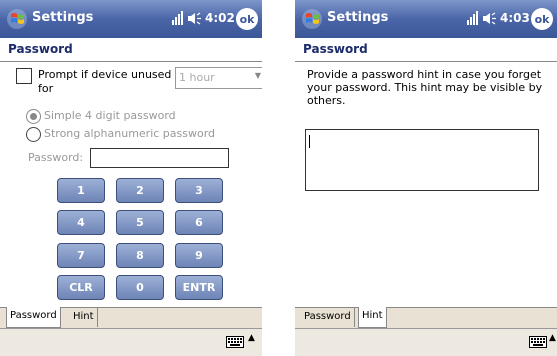 The width and height of the screenshot is (557, 356). What do you see at coordinates (199, 222) in the screenshot?
I see `key-6: 6` at bounding box center [199, 222].